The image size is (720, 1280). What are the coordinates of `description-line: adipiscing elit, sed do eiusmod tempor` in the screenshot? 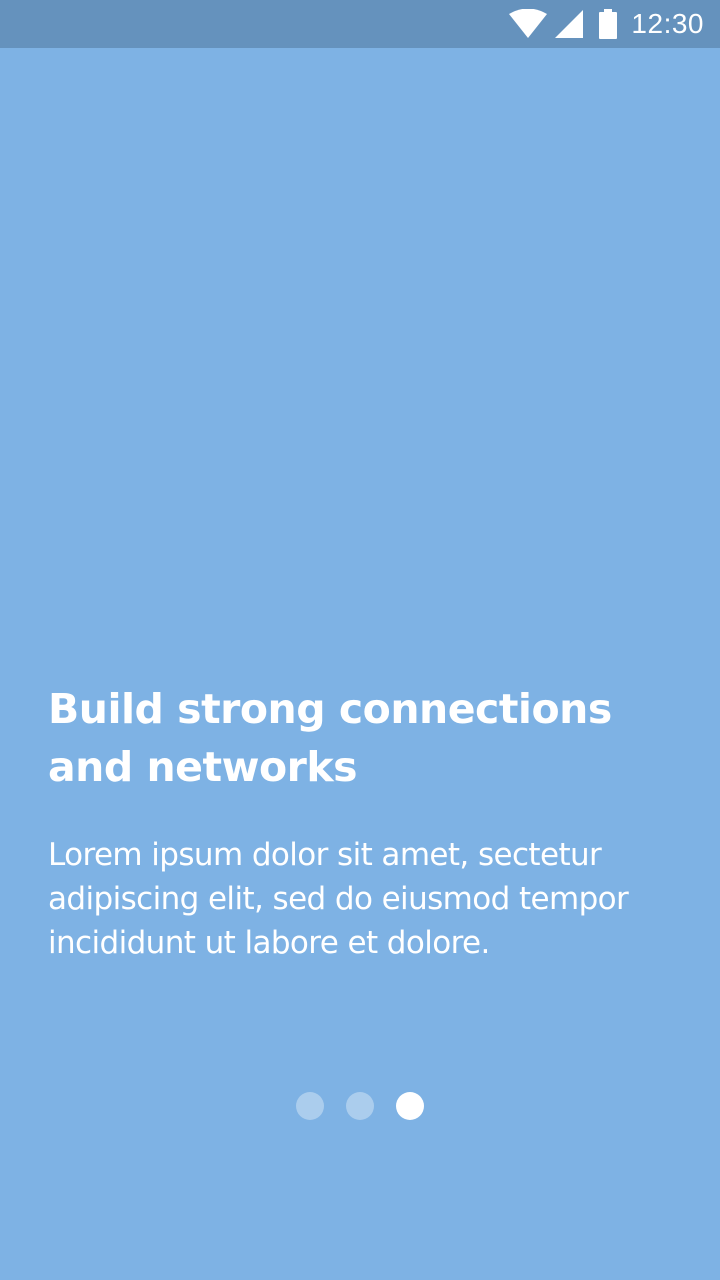 It's located at (338, 899).